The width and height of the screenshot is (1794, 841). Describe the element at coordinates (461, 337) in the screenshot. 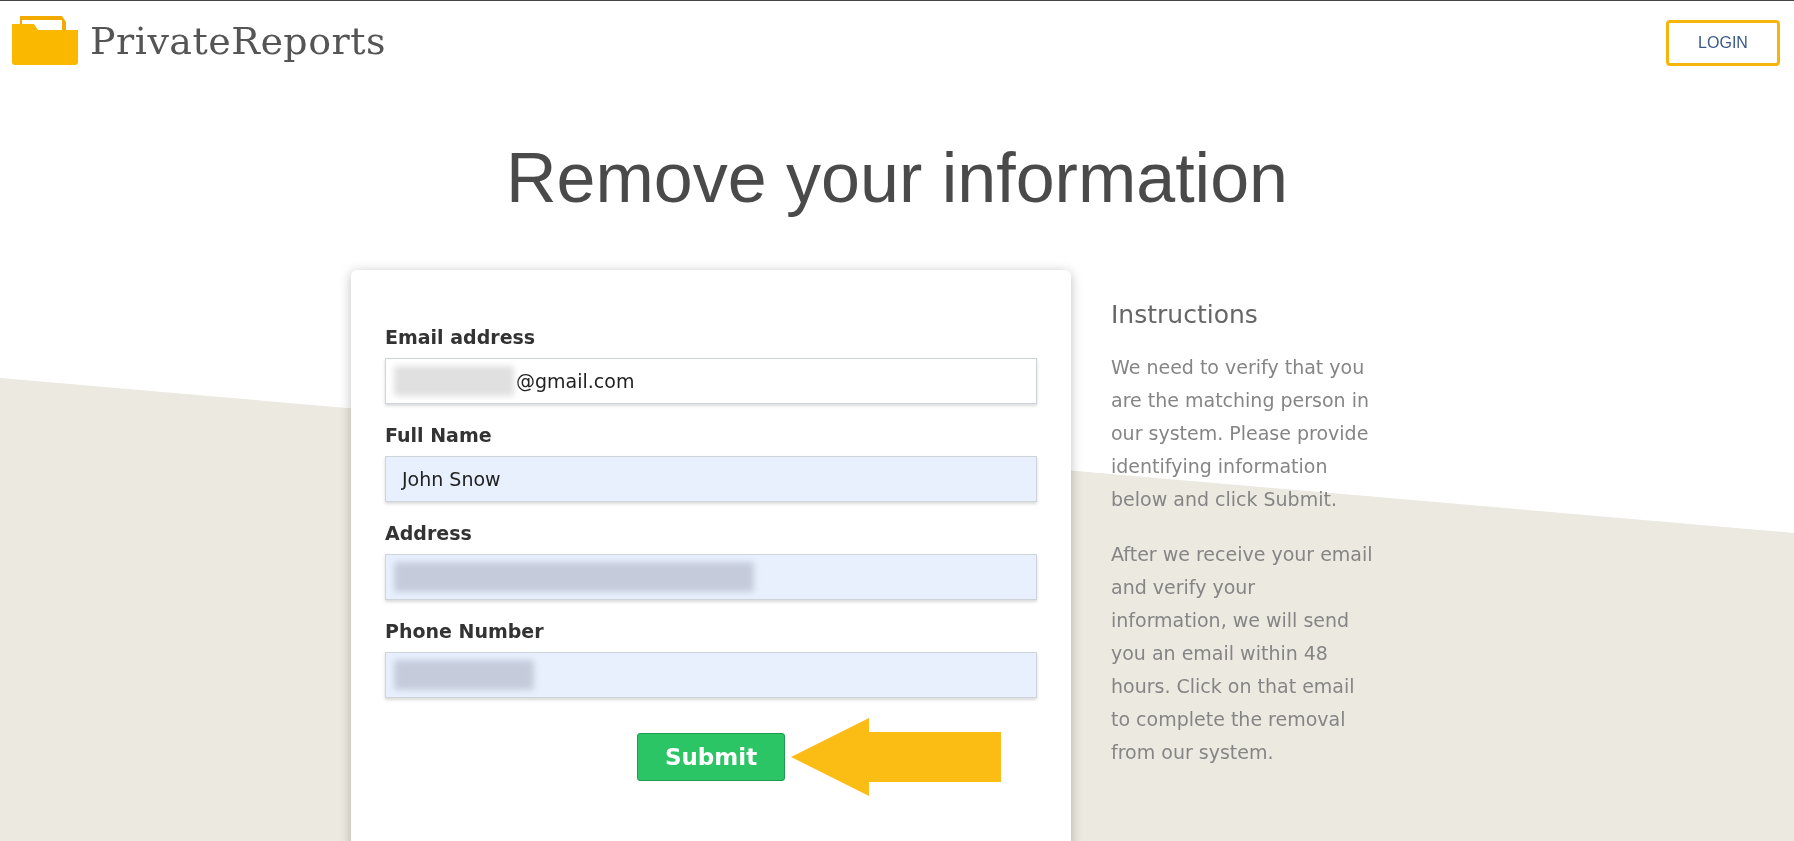

I see `field-label: Email address` at that location.